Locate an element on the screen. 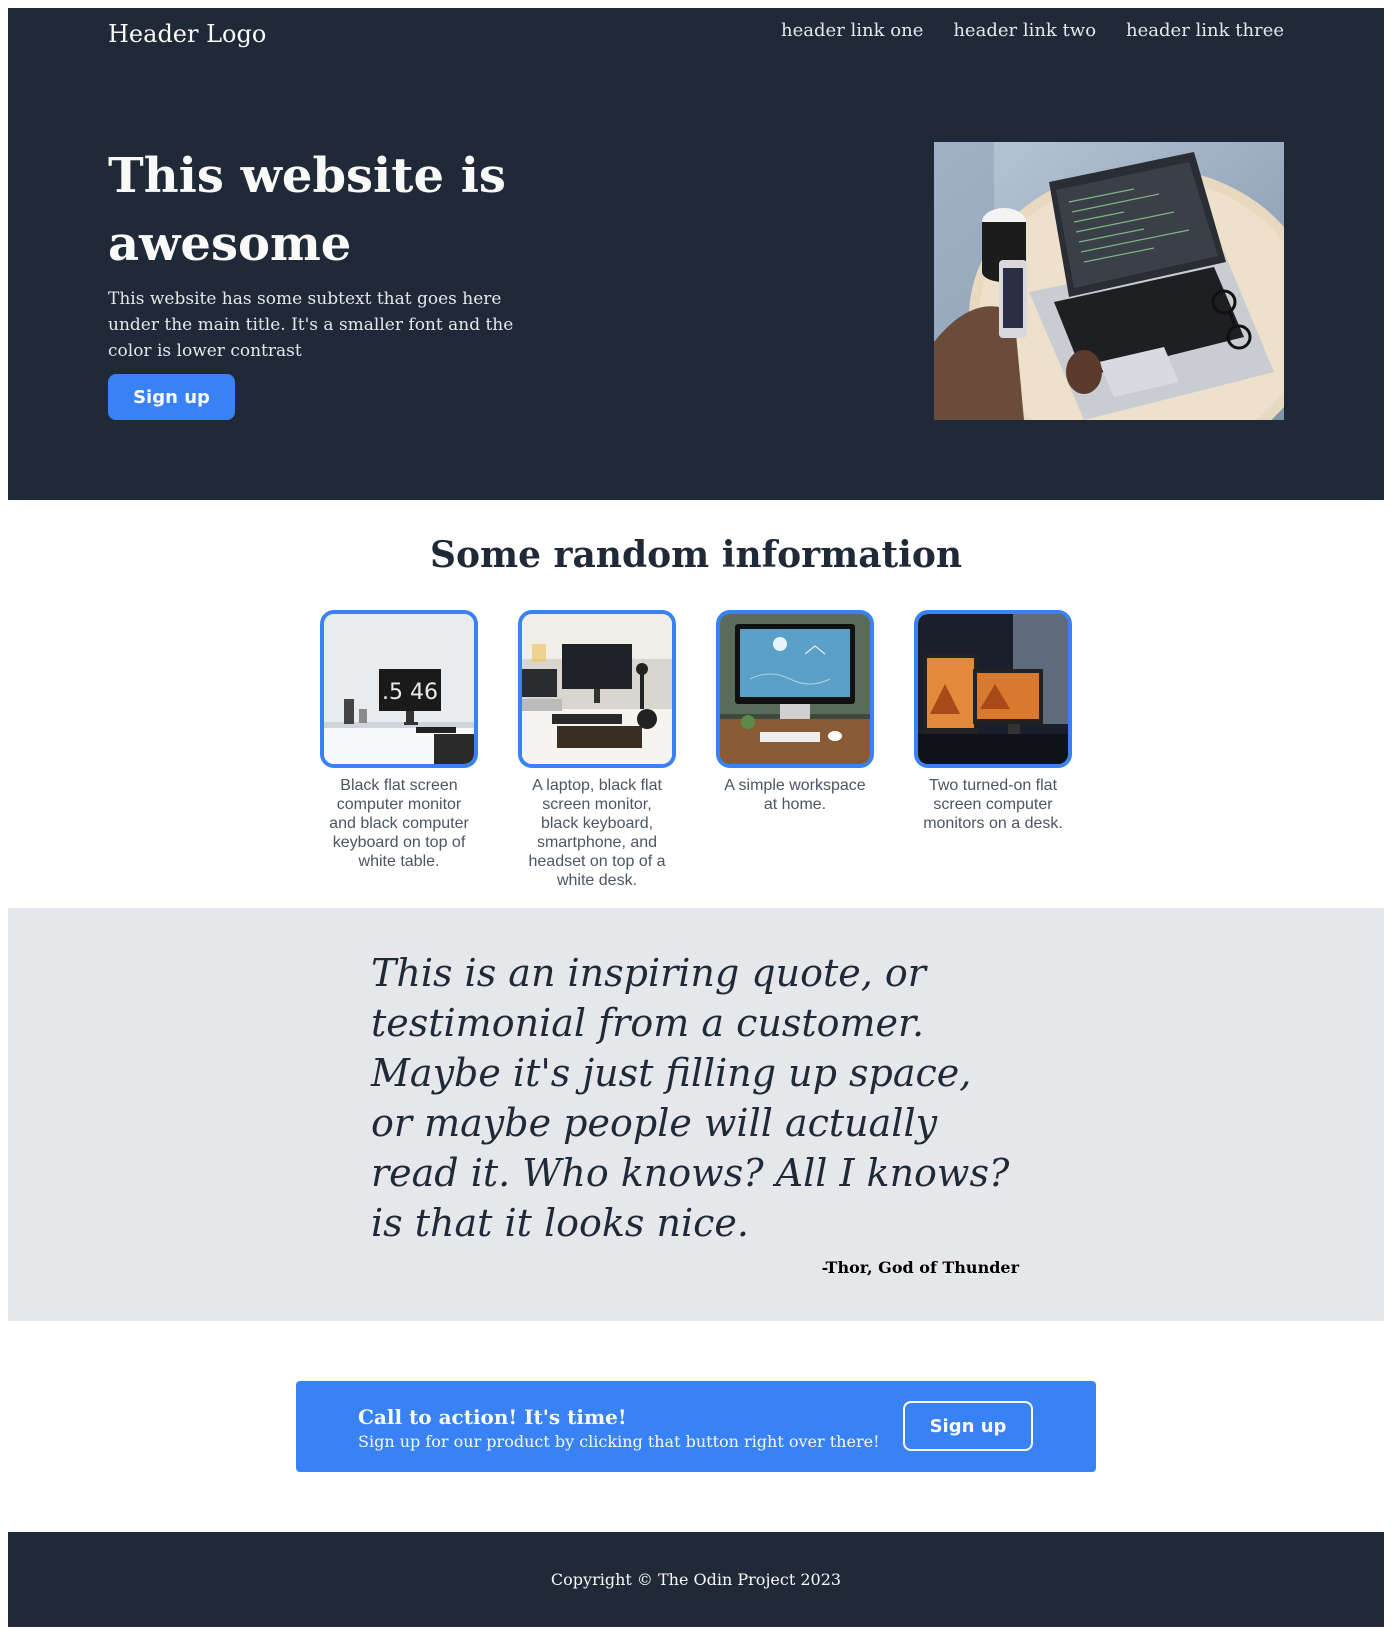  footer: Copyright © The Odin Project 2023 is located at coordinates (696, 1579).